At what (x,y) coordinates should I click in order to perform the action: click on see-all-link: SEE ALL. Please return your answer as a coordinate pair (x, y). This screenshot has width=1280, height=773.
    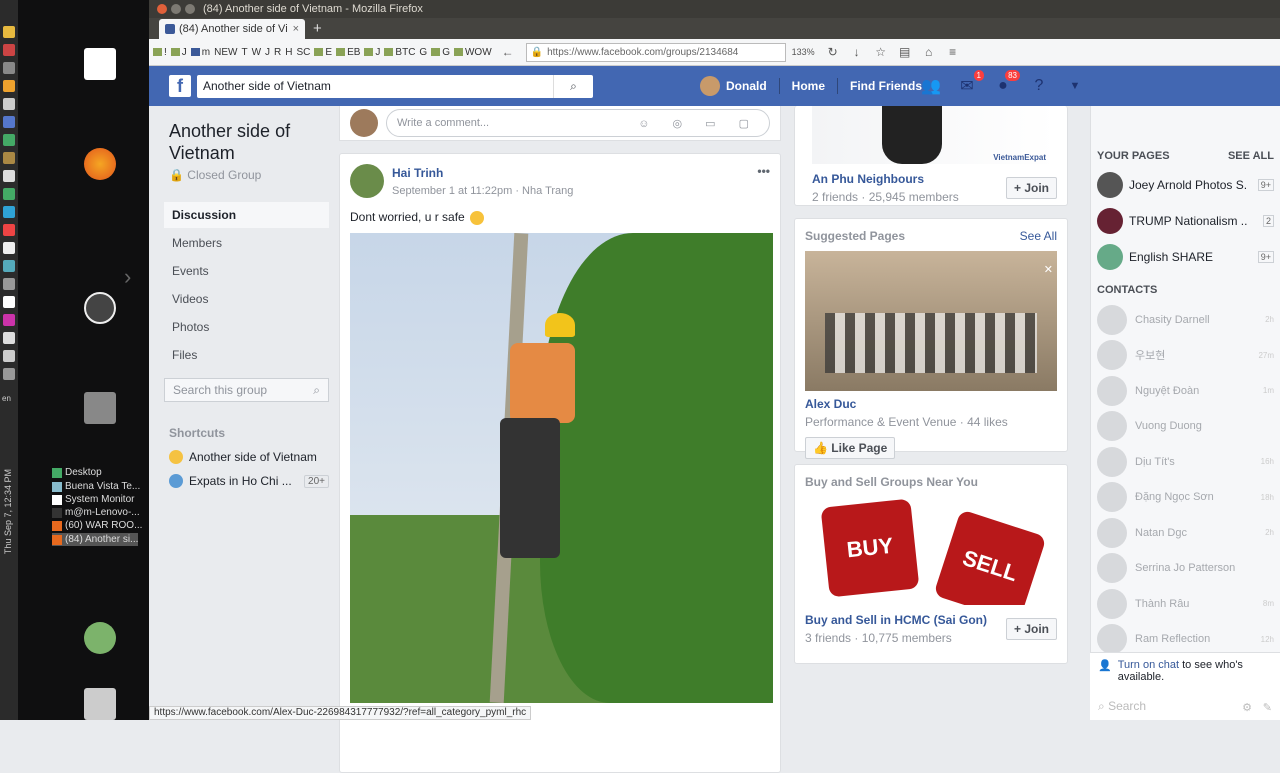
    Looking at the image, I should click on (1251, 156).